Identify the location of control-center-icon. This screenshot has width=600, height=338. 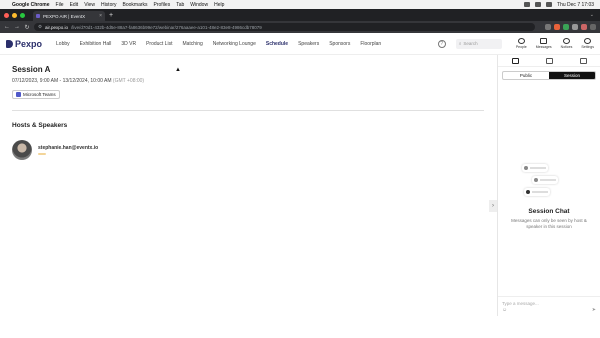
(549, 4).